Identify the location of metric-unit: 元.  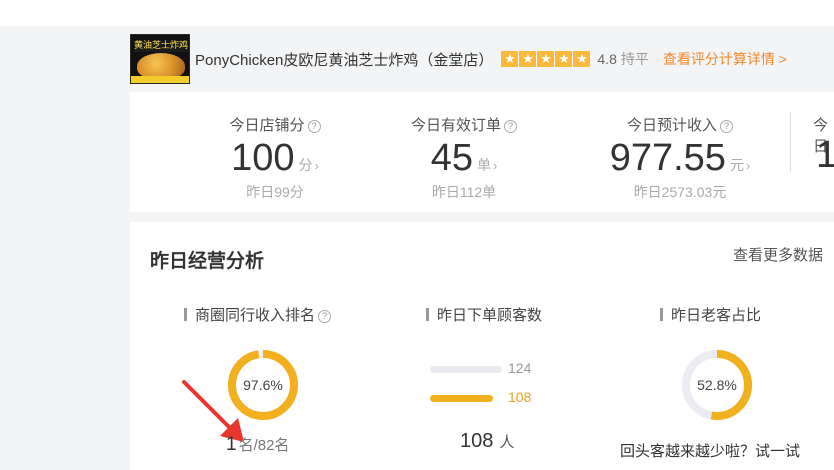
(736, 165).